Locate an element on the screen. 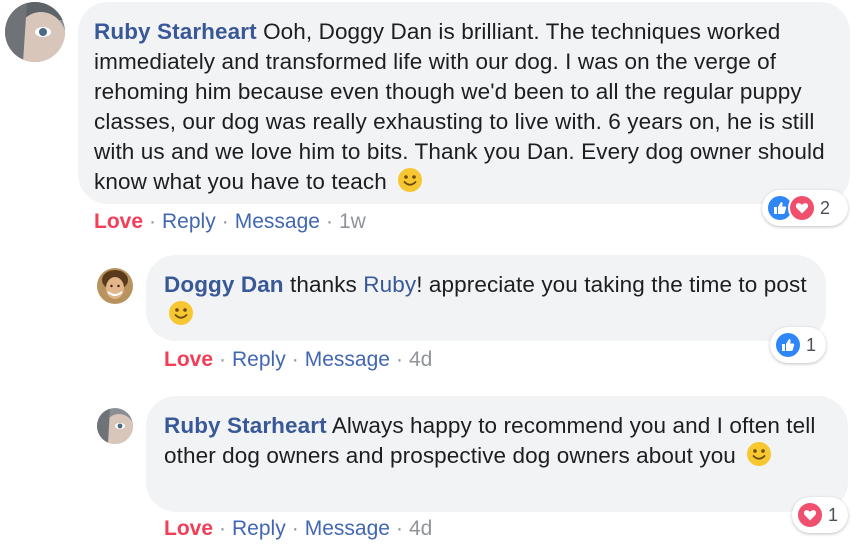  timestamp: 1w is located at coordinates (352, 221).